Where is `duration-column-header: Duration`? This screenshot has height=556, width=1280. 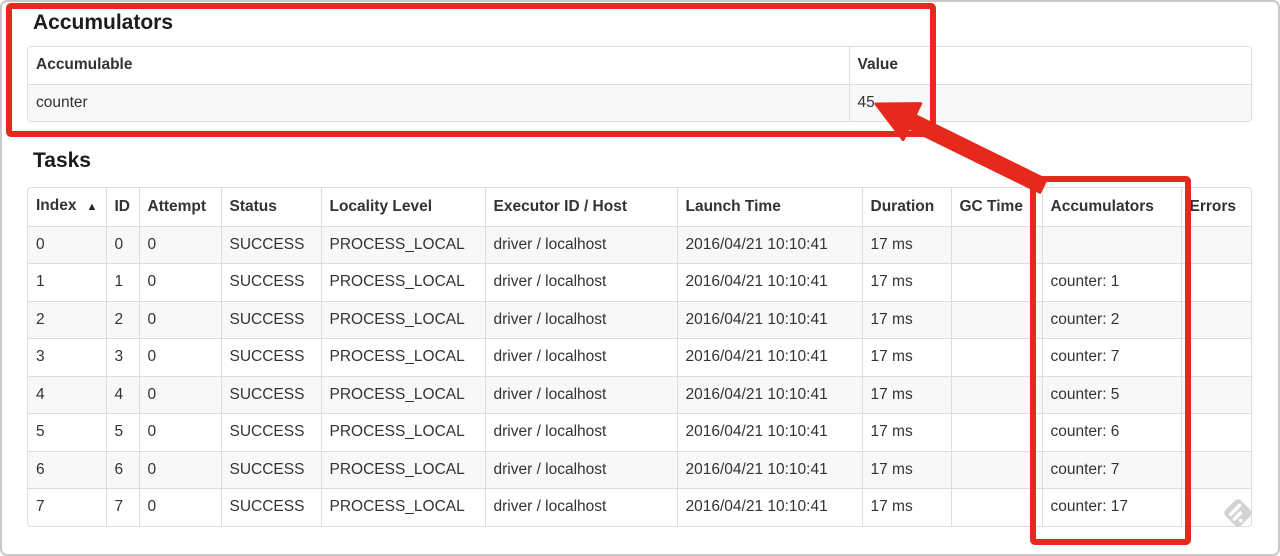
duration-column-header: Duration is located at coordinates (906, 207).